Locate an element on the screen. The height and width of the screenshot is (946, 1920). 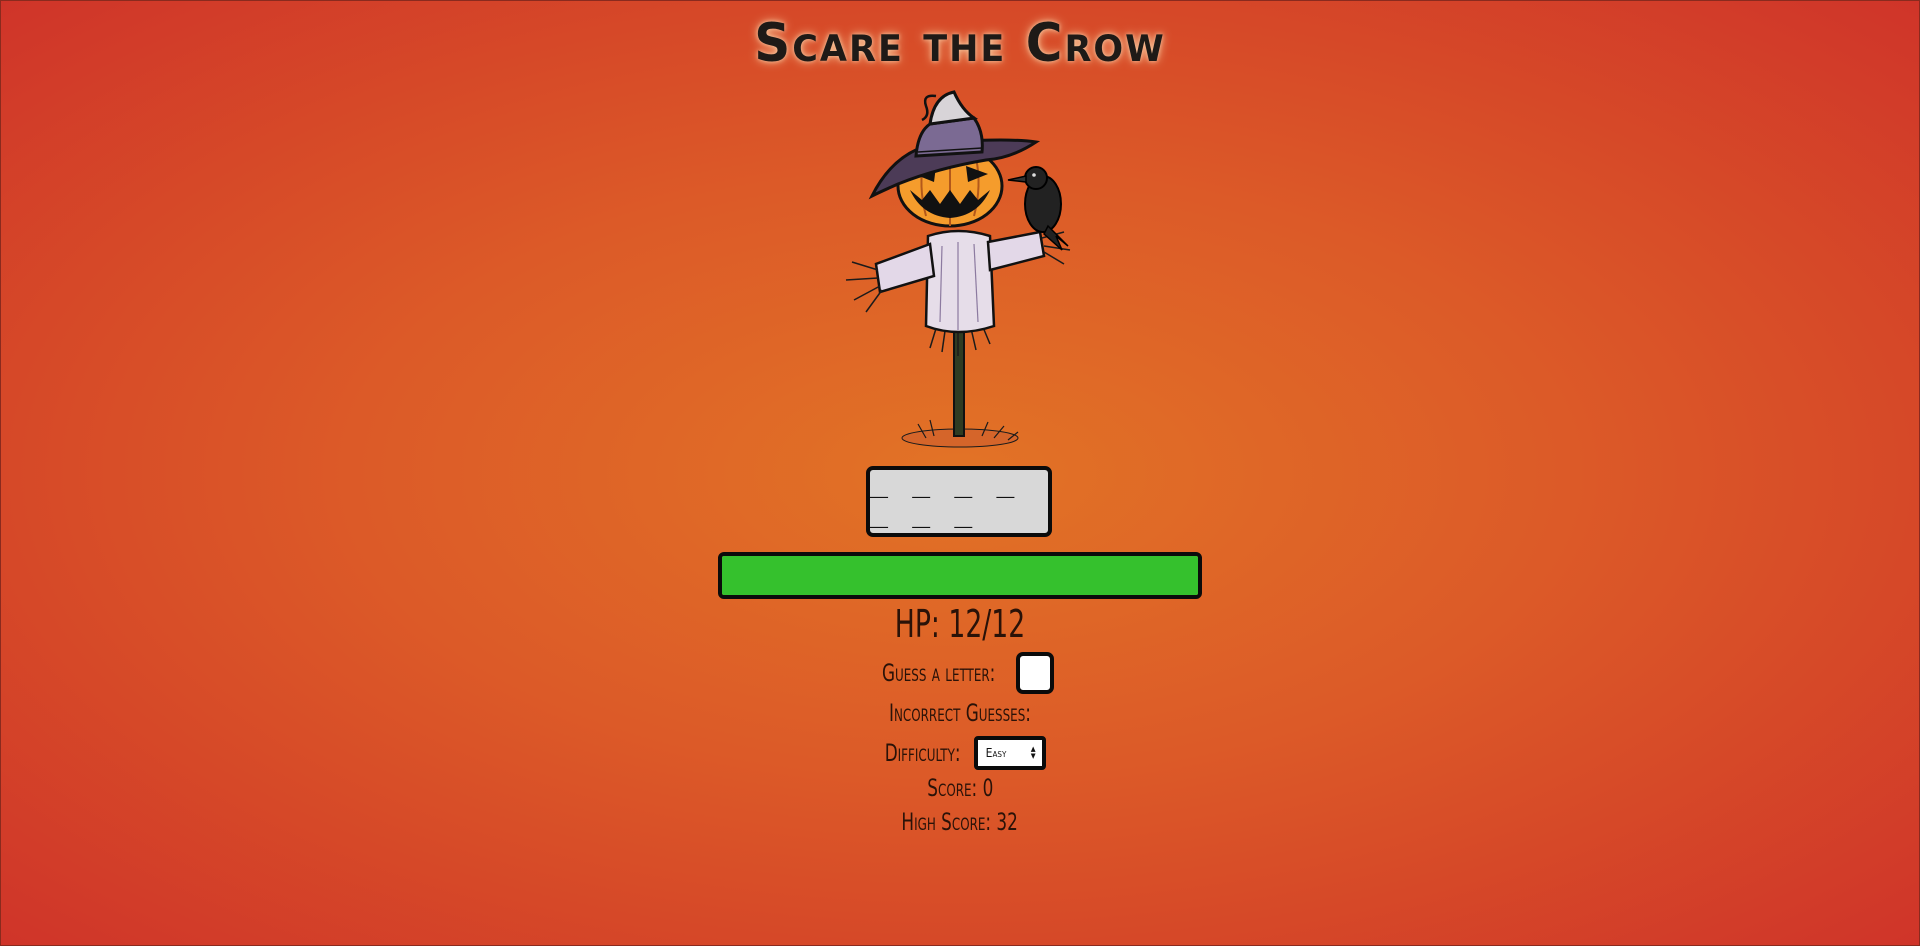
incorrect-guesses-label: Incorrect Guesses: is located at coordinates (960, 713).